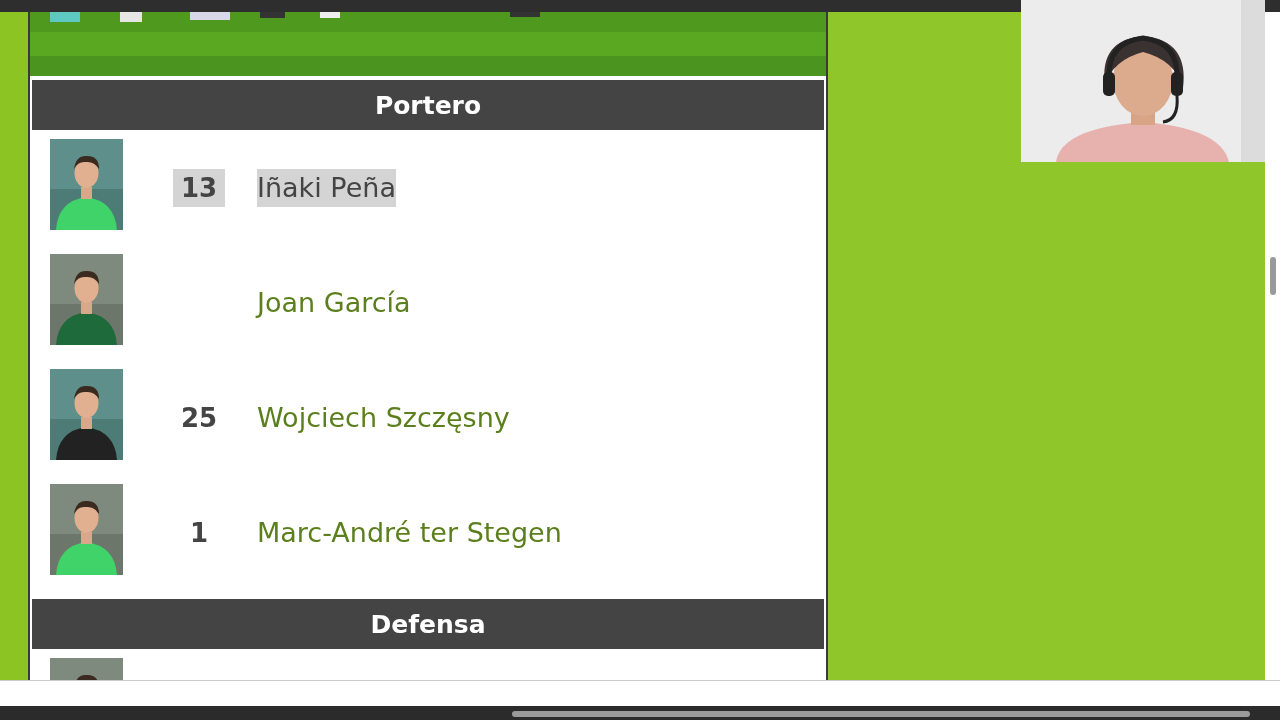  Describe the element at coordinates (428, 624) in the screenshot. I see `section-header: Defensa` at that location.